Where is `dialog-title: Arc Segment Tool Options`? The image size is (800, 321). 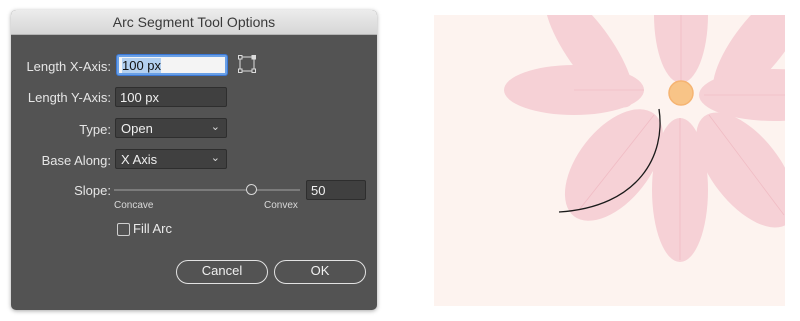 dialog-title: Arc Segment Tool Options is located at coordinates (194, 22).